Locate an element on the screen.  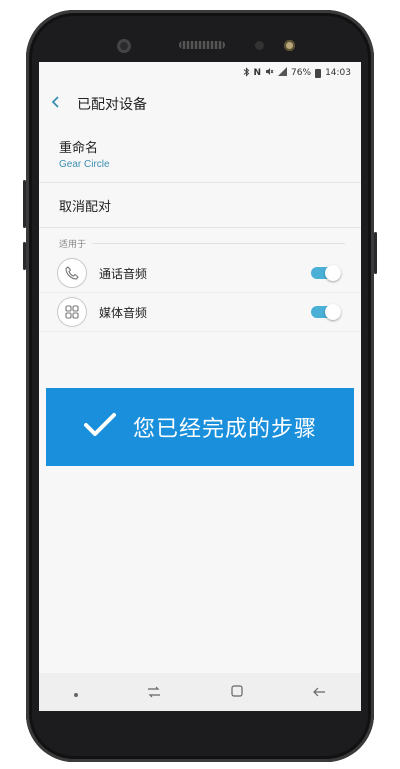
clock: 14:03 is located at coordinates (338, 73).